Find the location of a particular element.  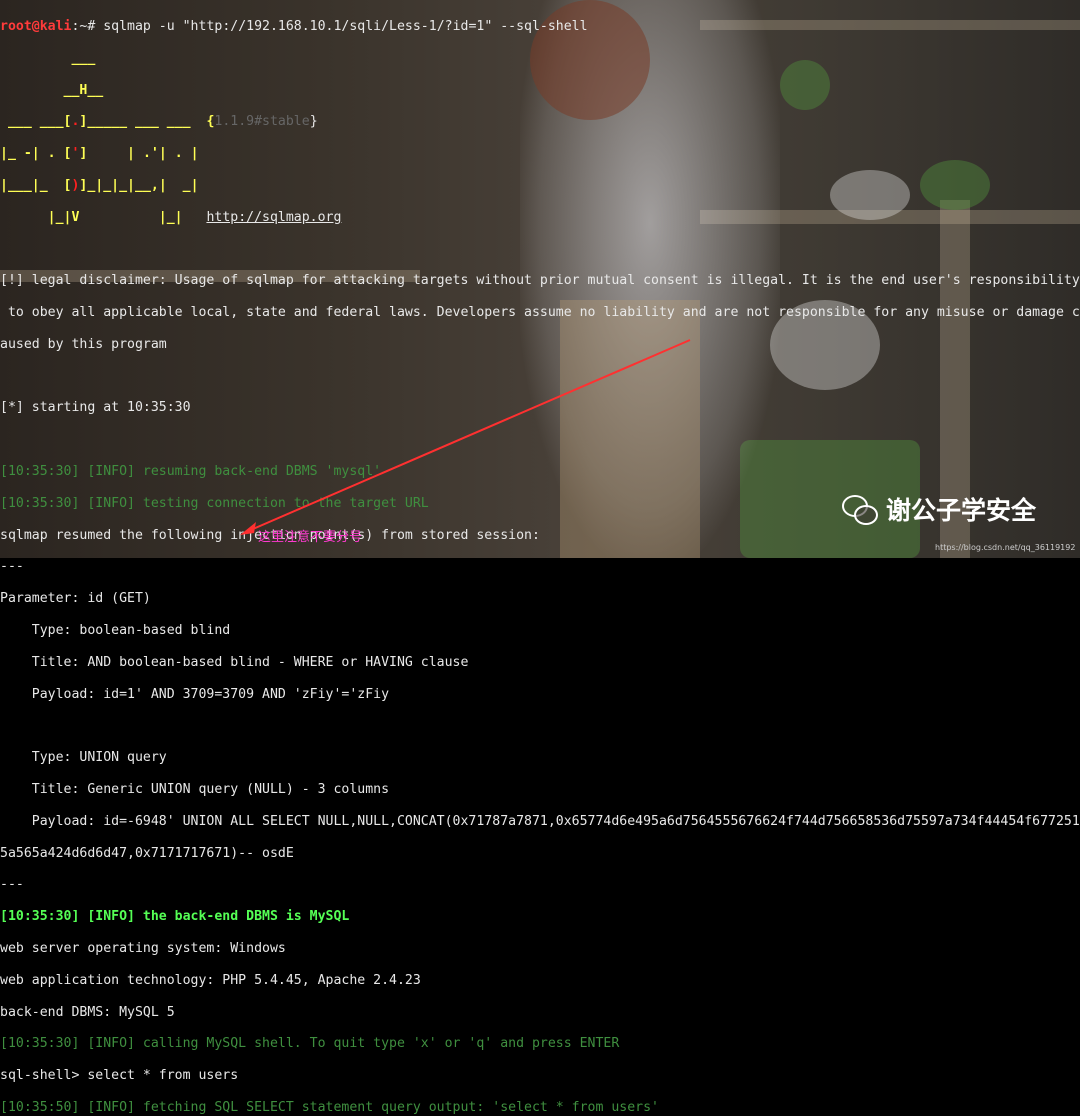

payload-line: 5a565a424d6d6d47,0x7171717671)-- osdE is located at coordinates (147, 853).